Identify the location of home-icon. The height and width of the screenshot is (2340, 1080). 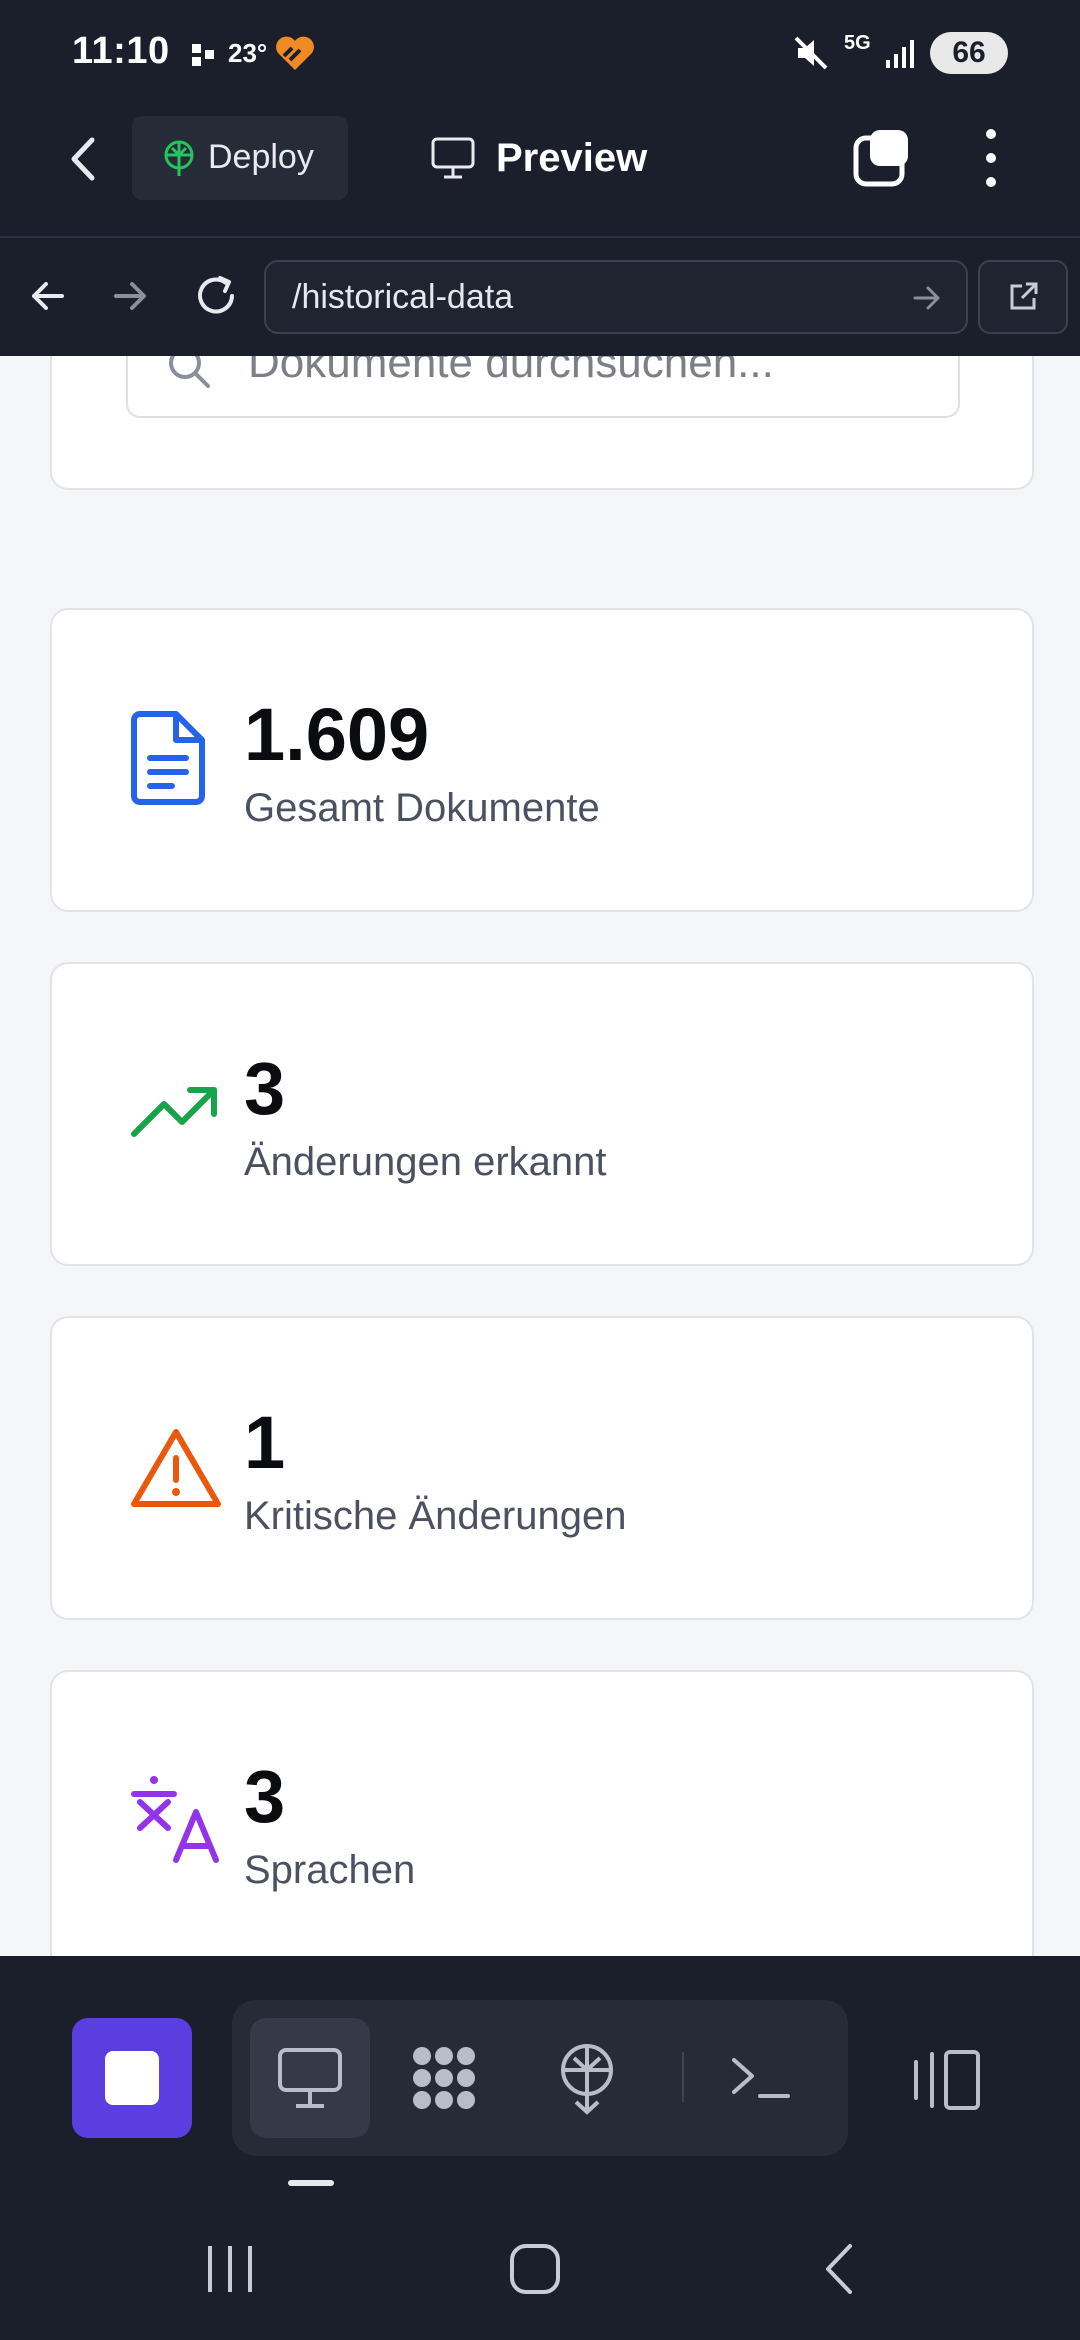
(535, 2269).